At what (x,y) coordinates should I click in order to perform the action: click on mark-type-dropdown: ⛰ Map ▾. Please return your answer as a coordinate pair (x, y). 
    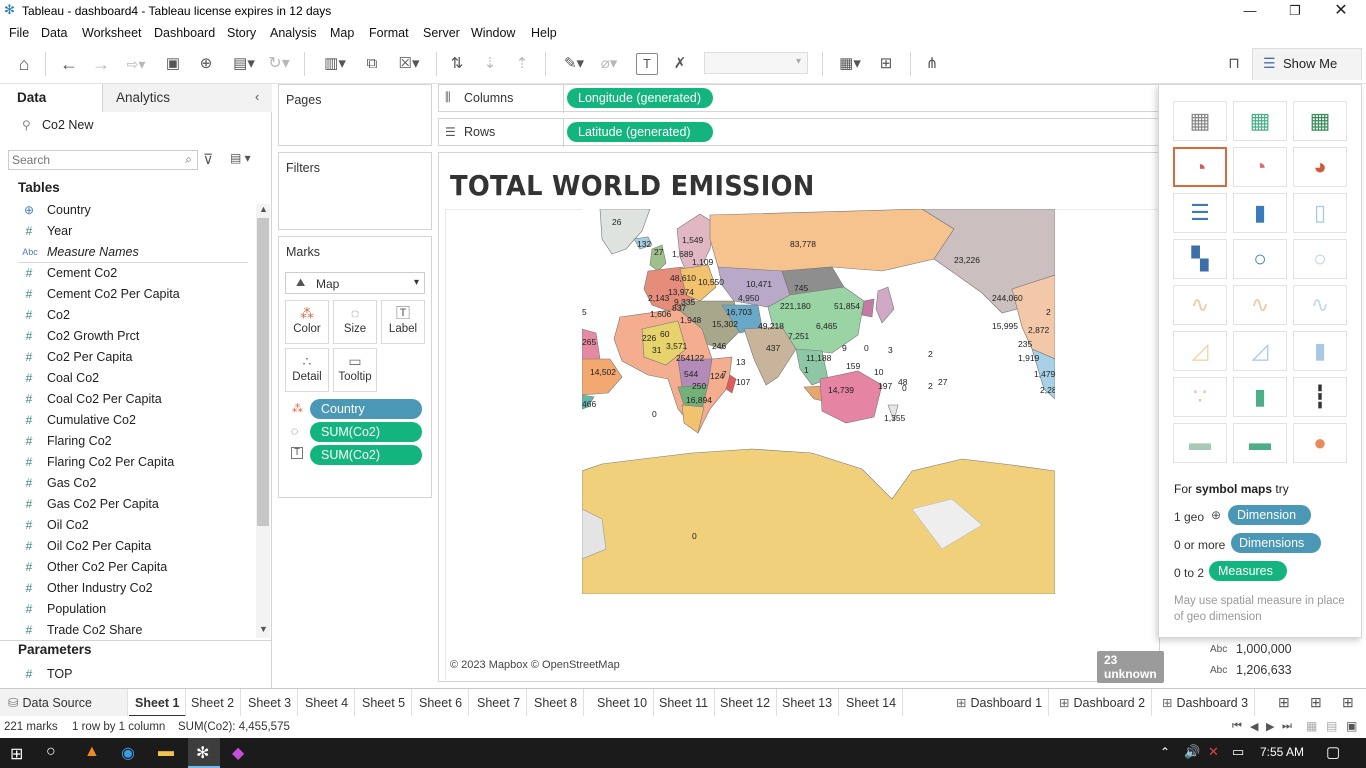
    Looking at the image, I should click on (355, 283).